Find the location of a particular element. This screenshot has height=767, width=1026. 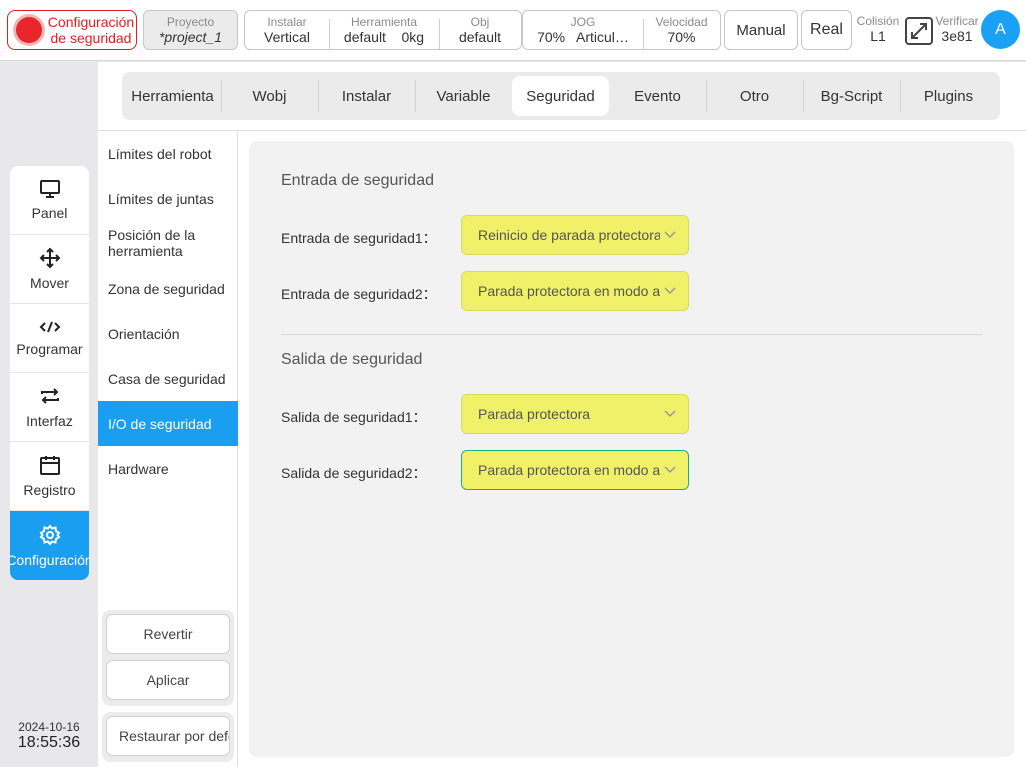

sidemenu-safety-zone: Zona de seguridad is located at coordinates (168, 289).